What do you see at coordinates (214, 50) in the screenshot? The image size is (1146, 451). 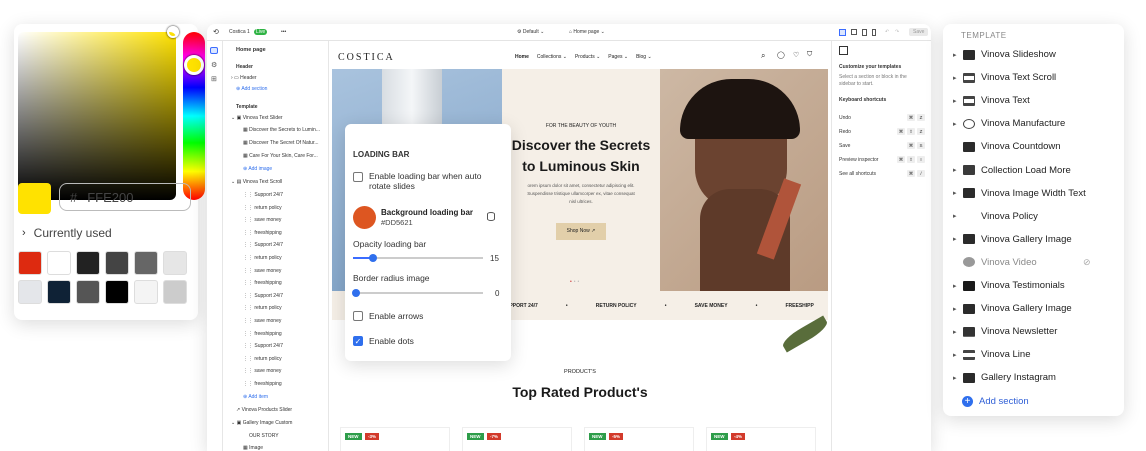 I see `sections-icon` at bounding box center [214, 50].